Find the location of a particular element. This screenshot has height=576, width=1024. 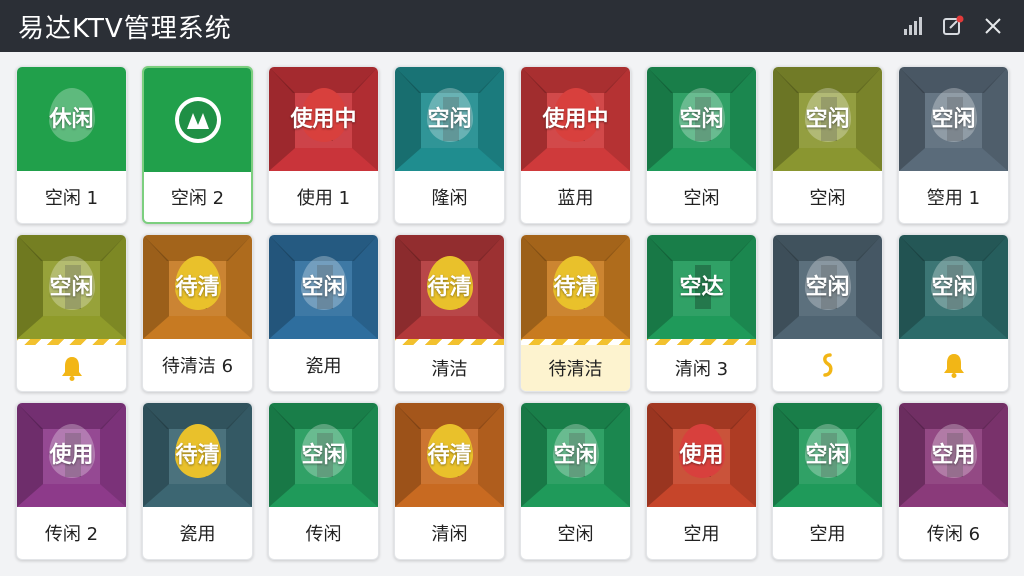

room-card: 待清 清洁 is located at coordinates (449, 313).